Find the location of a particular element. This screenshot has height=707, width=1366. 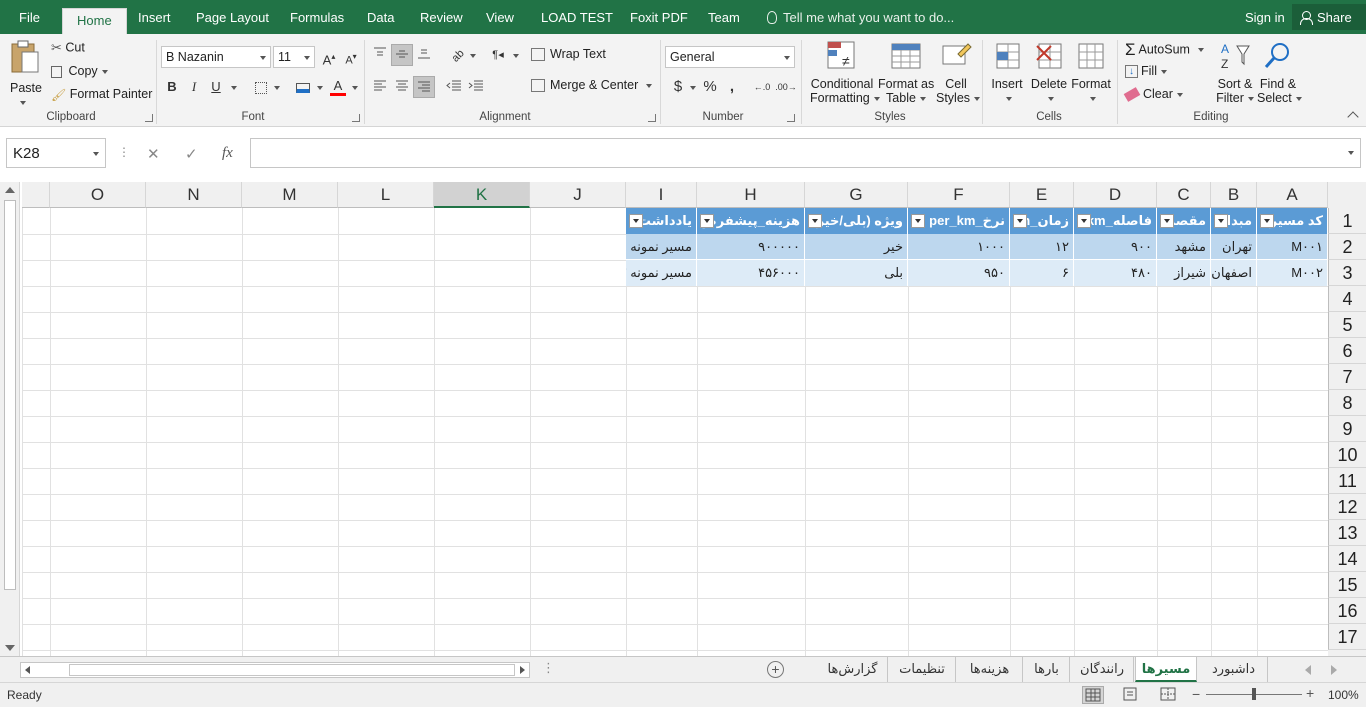

table-header-cell: مبدا is located at coordinates (1234, 221).